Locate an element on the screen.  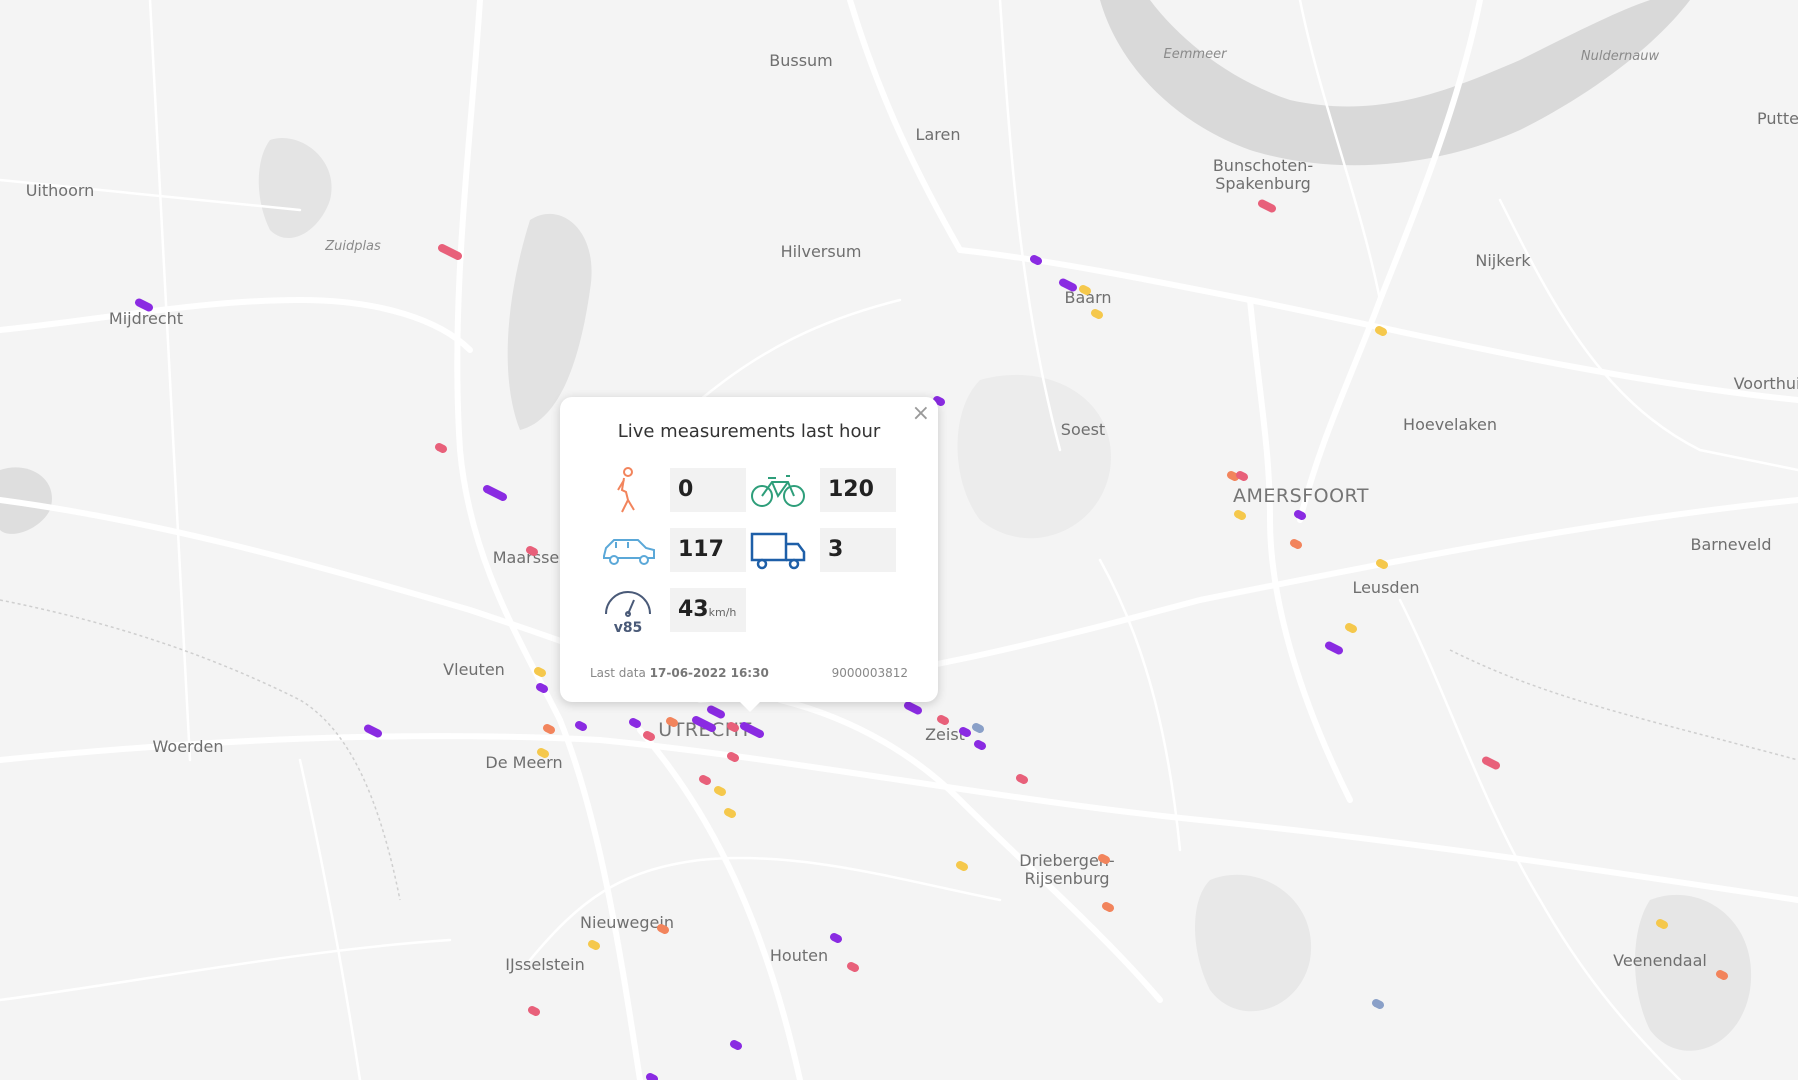
metric-cars: 117 is located at coordinates (678, 549).